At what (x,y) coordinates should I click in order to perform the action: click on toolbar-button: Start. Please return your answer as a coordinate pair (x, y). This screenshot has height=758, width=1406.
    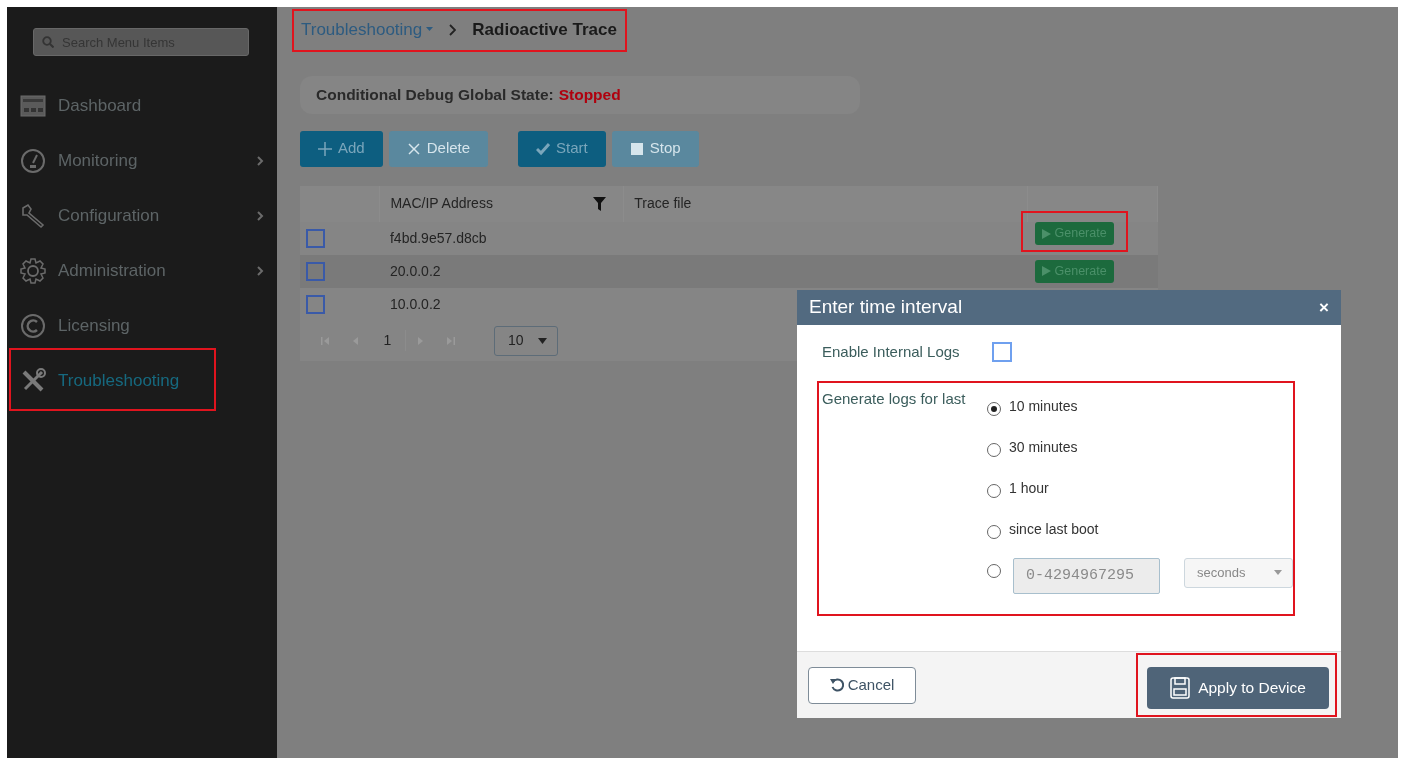
    Looking at the image, I should click on (562, 148).